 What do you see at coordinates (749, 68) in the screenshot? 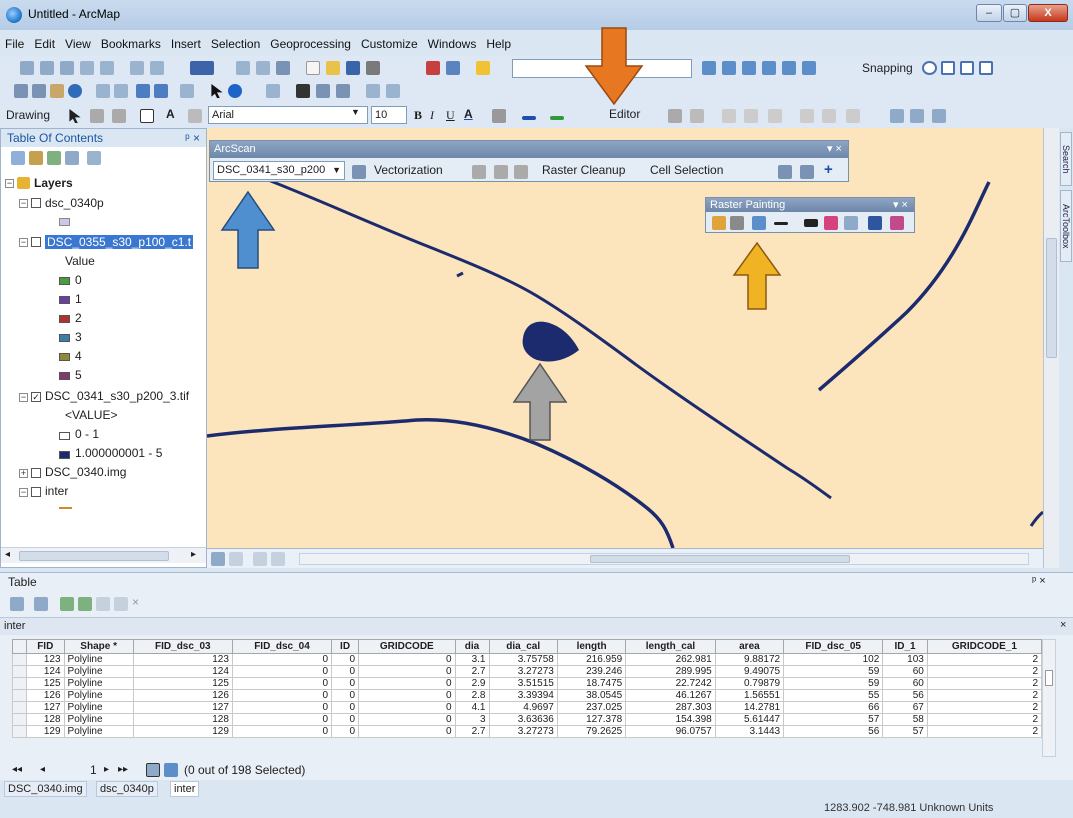
I see `catalog-icon` at bounding box center [749, 68].